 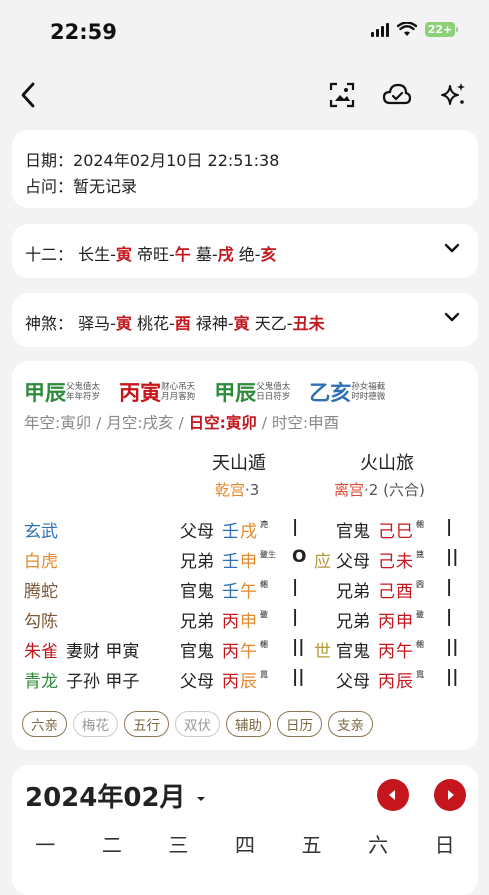 I want to click on twelve-item: 帝旺-午, so click(x=164, y=254).